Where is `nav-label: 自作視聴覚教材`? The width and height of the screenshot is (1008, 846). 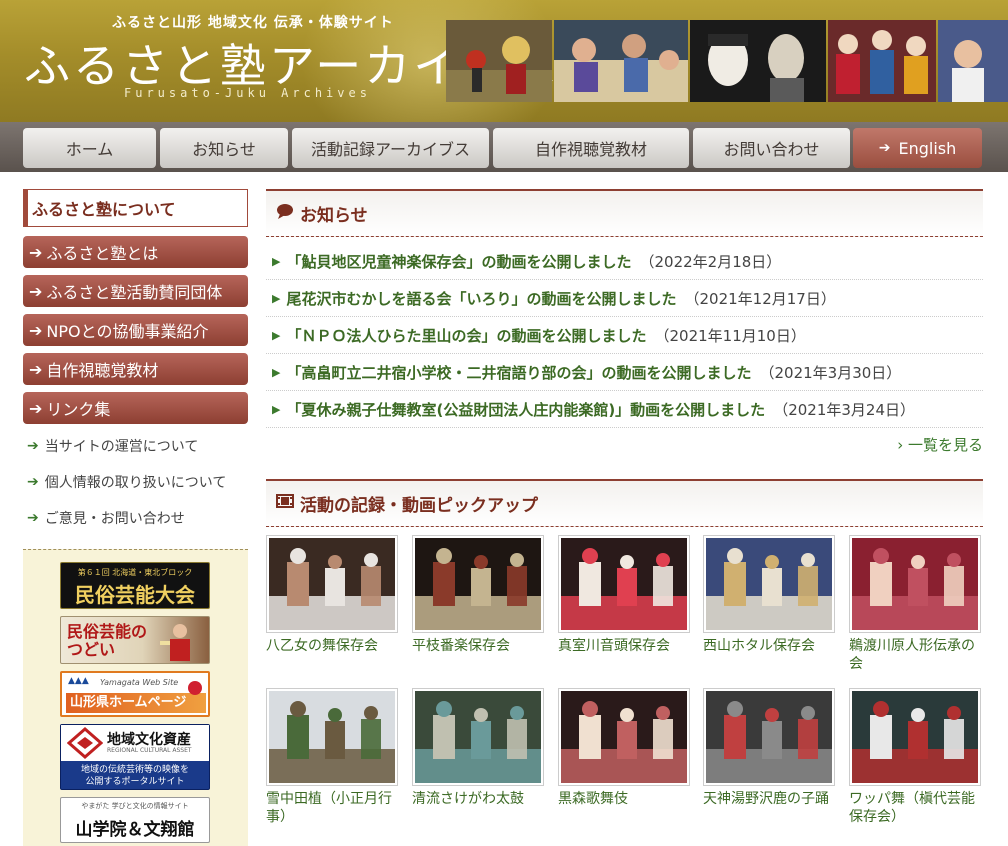 nav-label: 自作視聴覚教材 is located at coordinates (590, 149).